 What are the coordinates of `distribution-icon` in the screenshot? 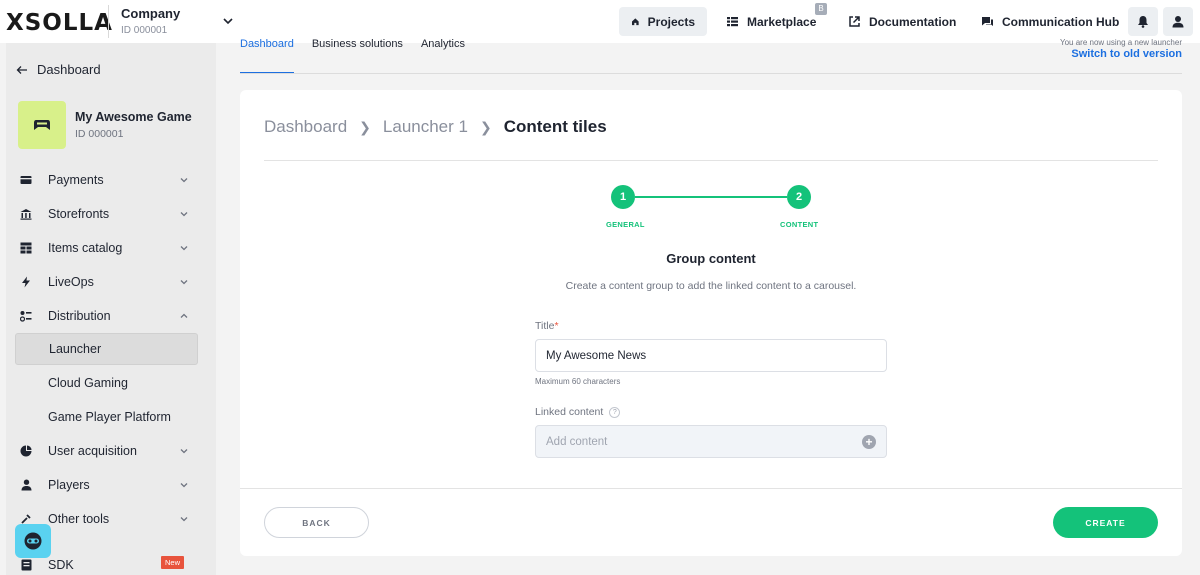 It's located at (26, 316).